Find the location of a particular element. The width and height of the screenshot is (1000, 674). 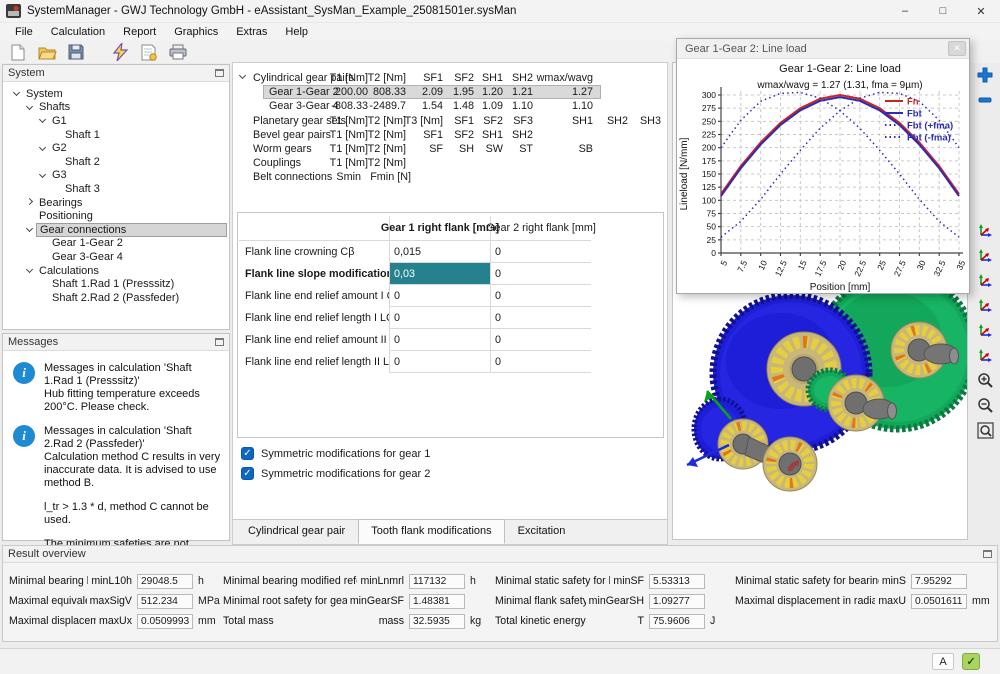

tree-item-system: System is located at coordinates (116, 94).